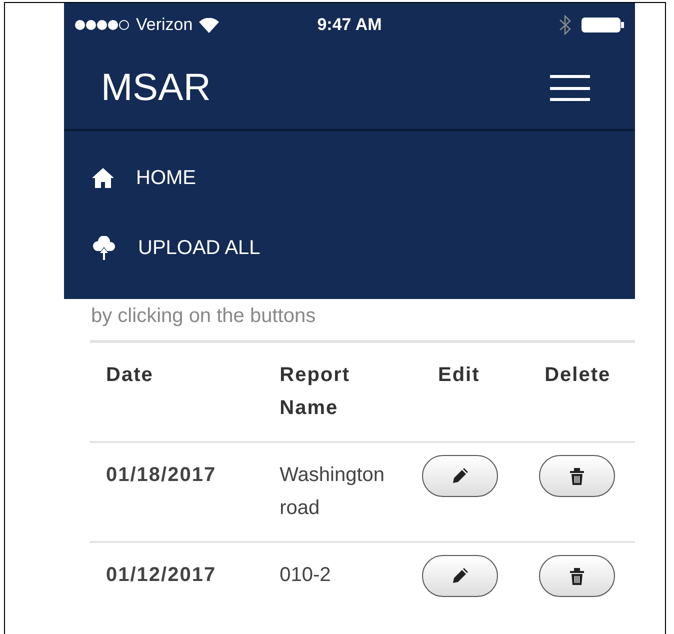  I want to click on carrier-name: Verizon, so click(164, 25).